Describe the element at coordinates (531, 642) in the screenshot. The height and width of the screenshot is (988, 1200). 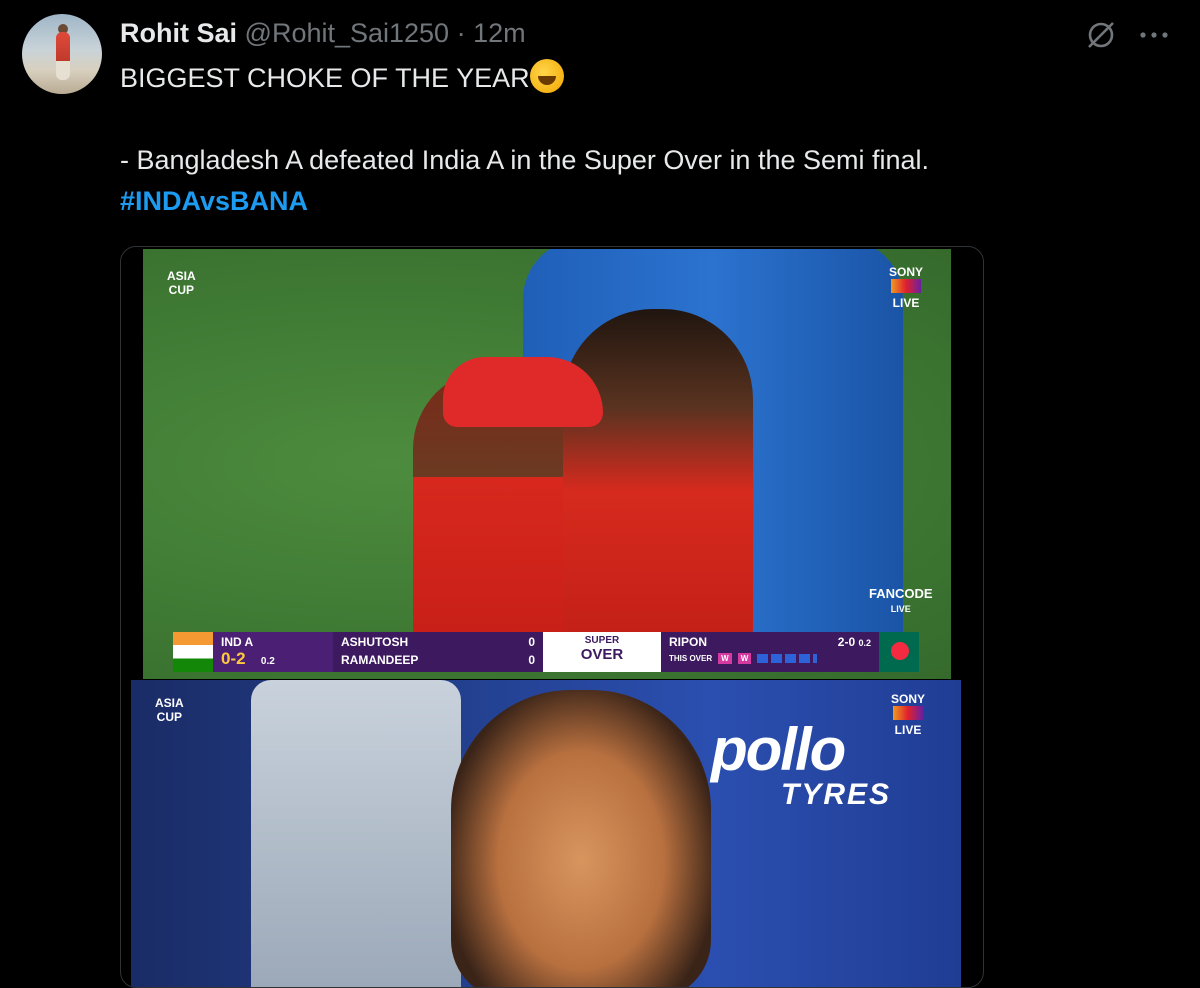
I see `batter-1-runs: 0` at that location.